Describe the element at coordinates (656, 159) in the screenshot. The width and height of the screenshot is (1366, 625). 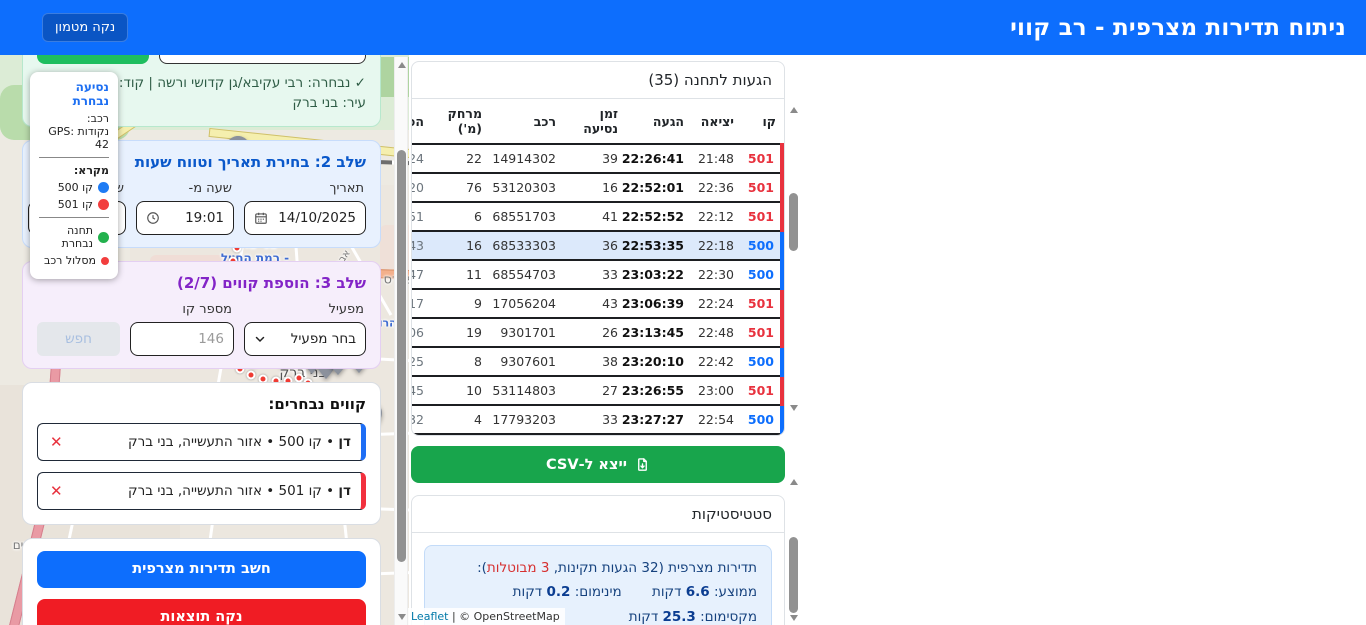
I see `arrival-time: 22:26:41` at that location.